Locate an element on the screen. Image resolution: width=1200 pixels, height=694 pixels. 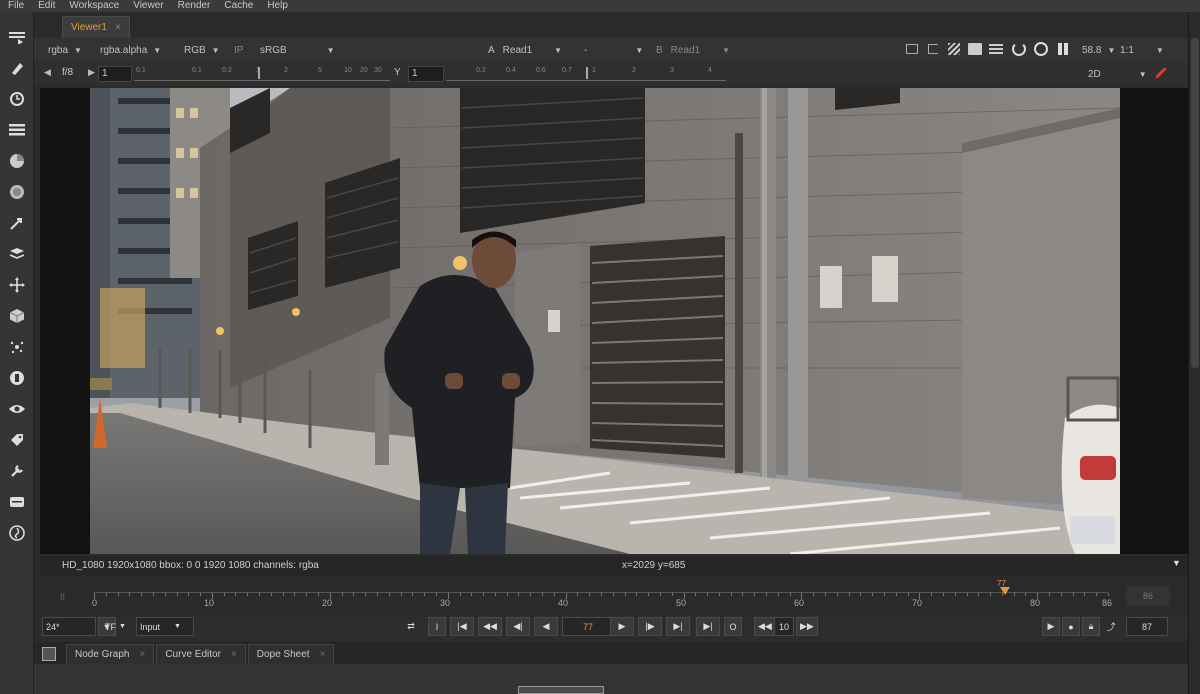
other-icon is located at coordinates (17, 502).